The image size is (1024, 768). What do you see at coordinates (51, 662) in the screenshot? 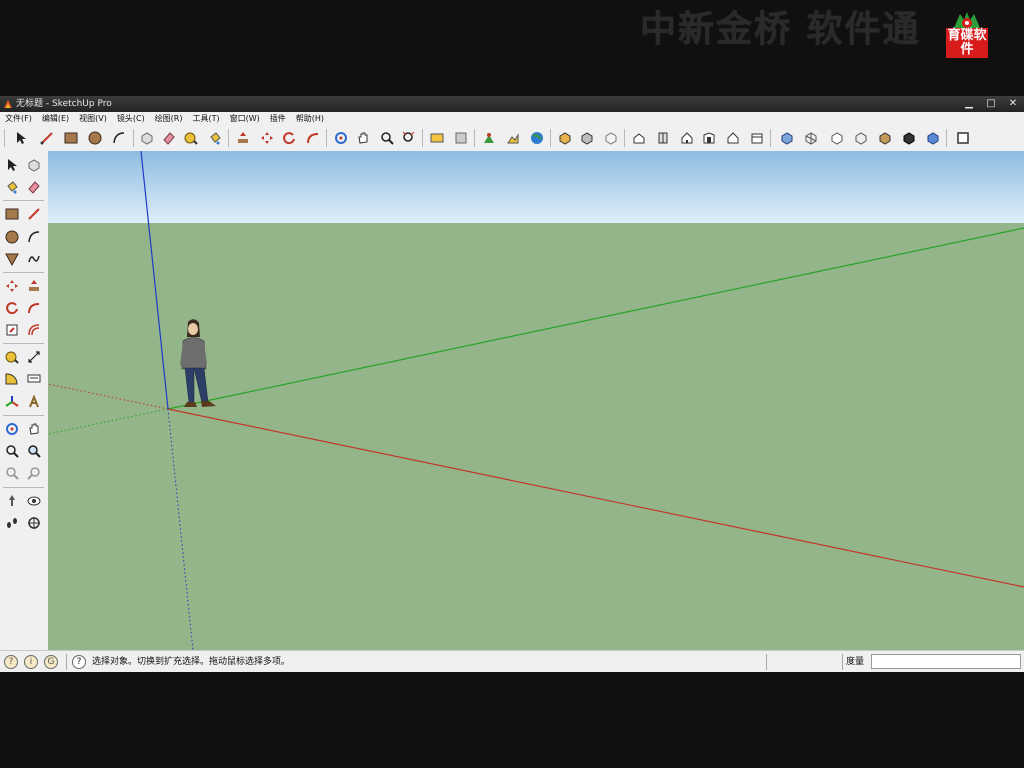
I see `user-icon: G` at bounding box center [51, 662].